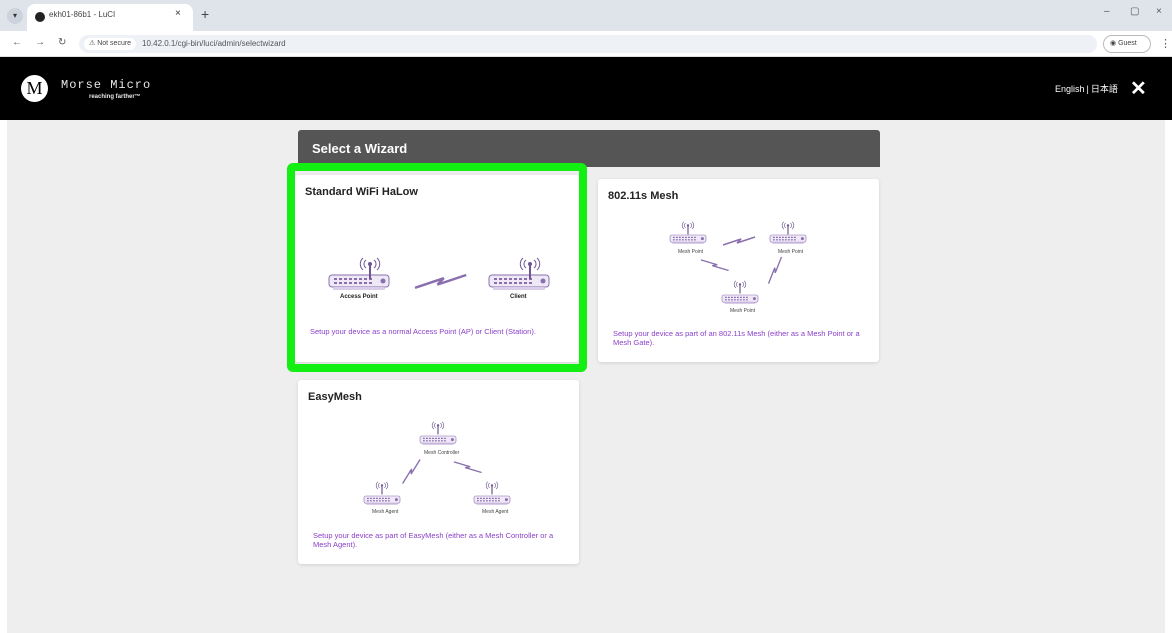 The image size is (1172, 633). What do you see at coordinates (586, 15) in the screenshot?
I see `browser-tab-bar: ▾ ekh01-86b1 - LuCI × + – ▢ ×` at bounding box center [586, 15].